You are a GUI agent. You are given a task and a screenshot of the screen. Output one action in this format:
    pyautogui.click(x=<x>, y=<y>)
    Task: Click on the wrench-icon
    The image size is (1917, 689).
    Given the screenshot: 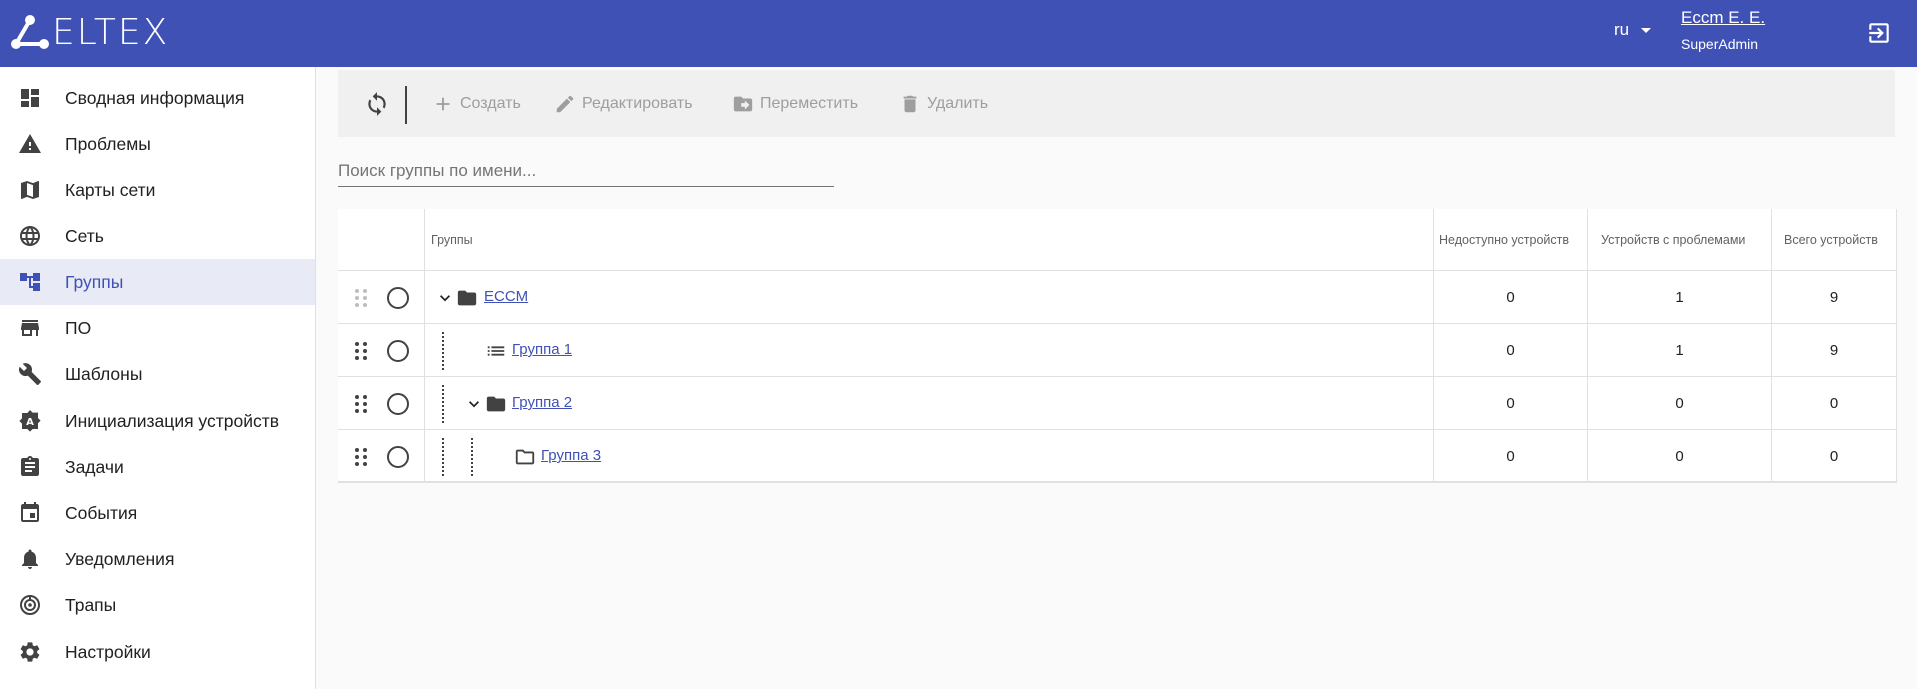 What is the action you would take?
    pyautogui.click(x=29, y=374)
    